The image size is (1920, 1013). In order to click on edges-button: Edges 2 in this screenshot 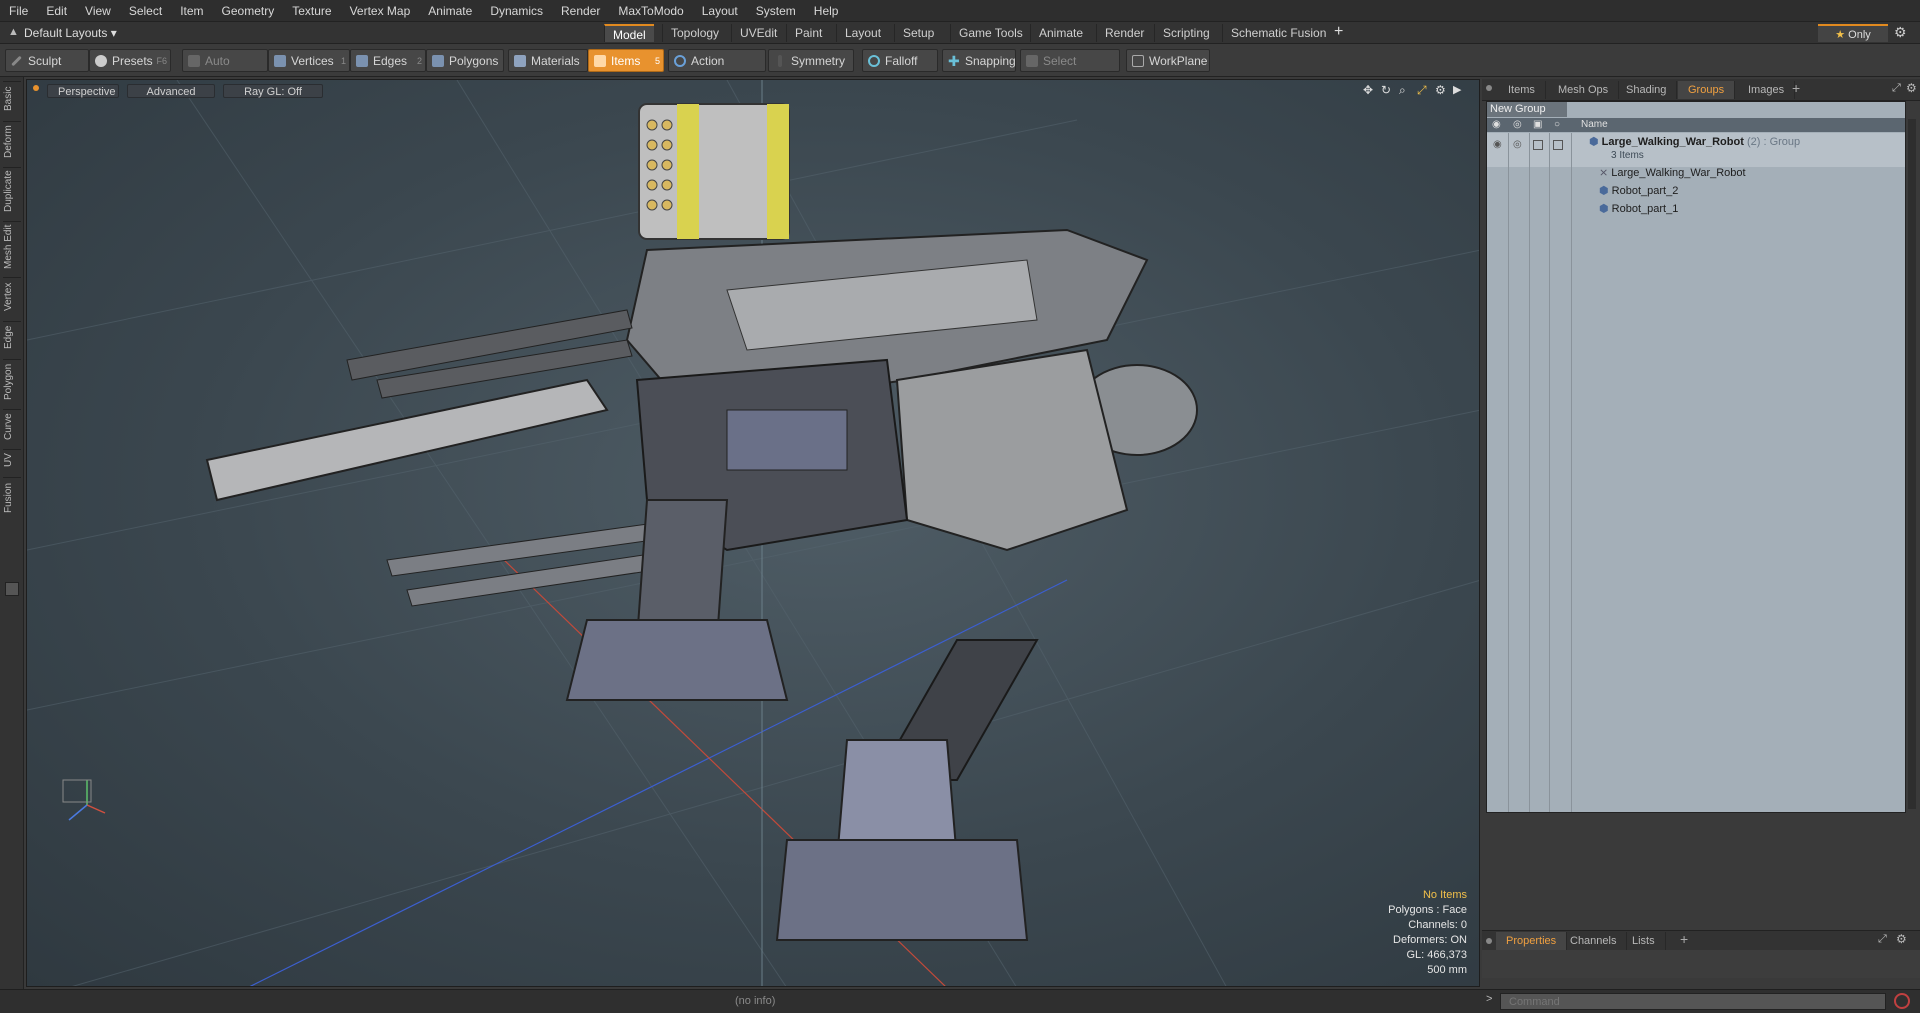, I will do `click(388, 60)`.